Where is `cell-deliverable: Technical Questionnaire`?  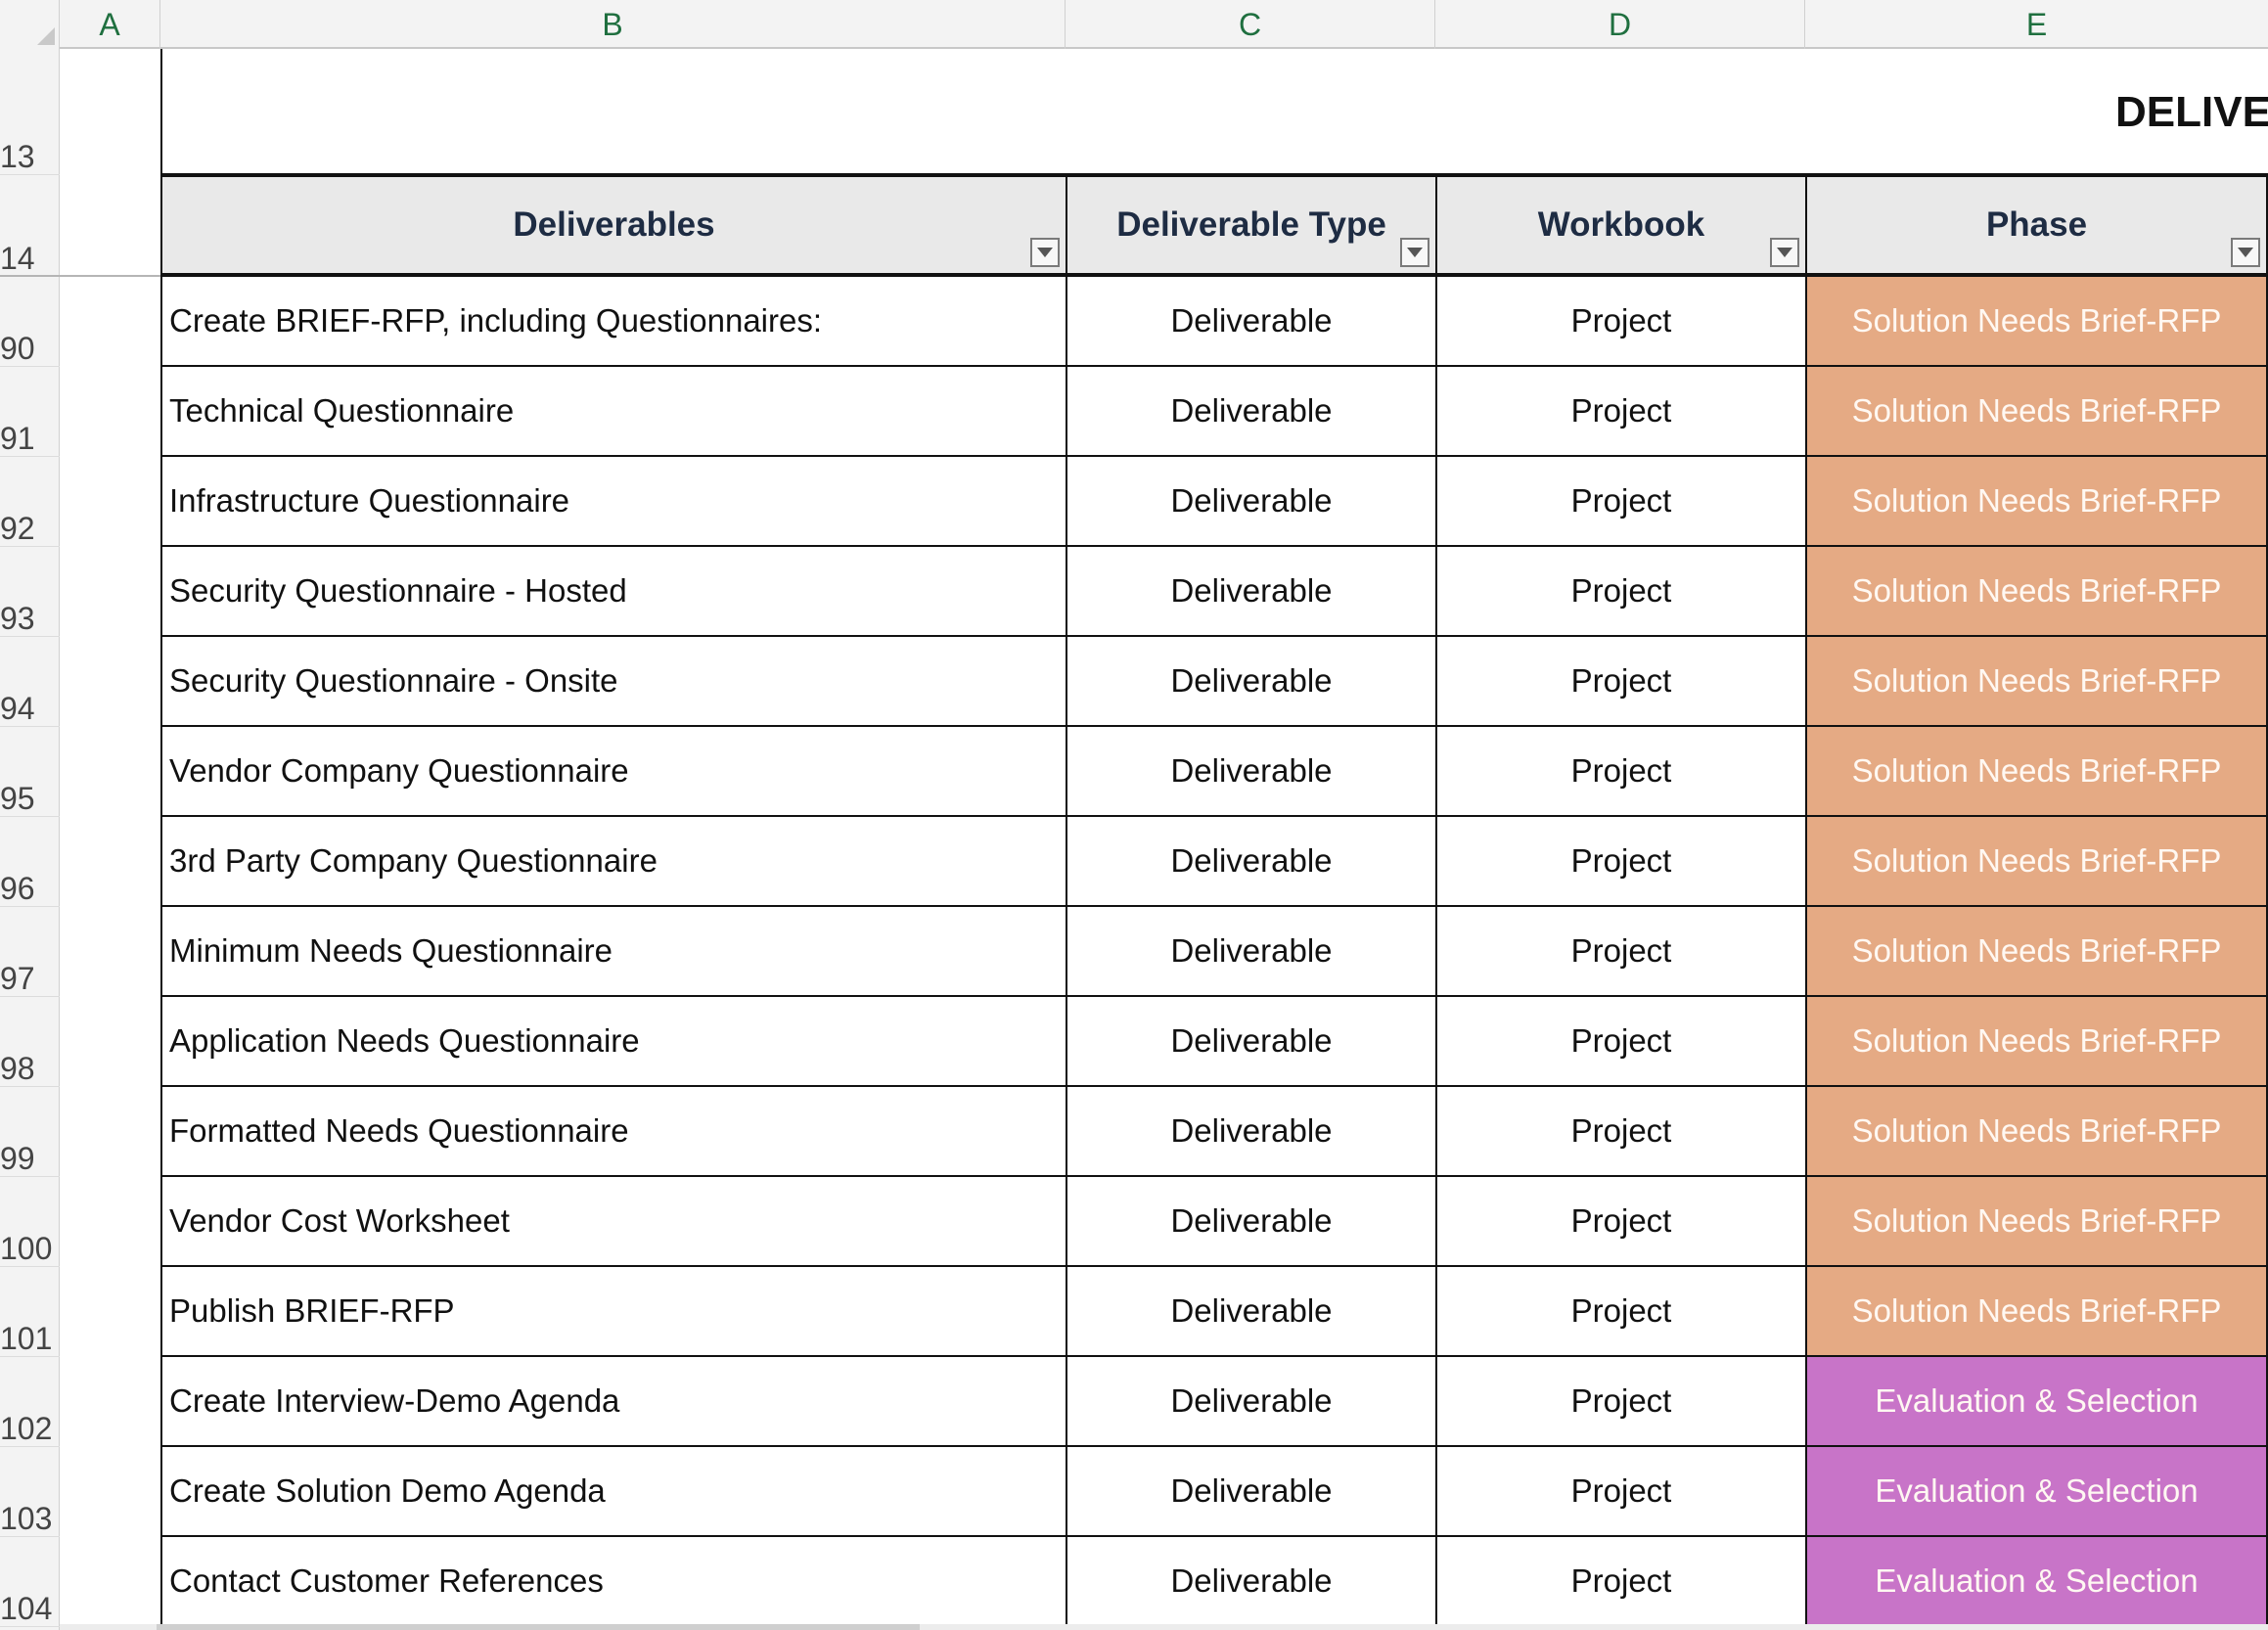
cell-deliverable: Technical Questionnaire is located at coordinates (613, 412).